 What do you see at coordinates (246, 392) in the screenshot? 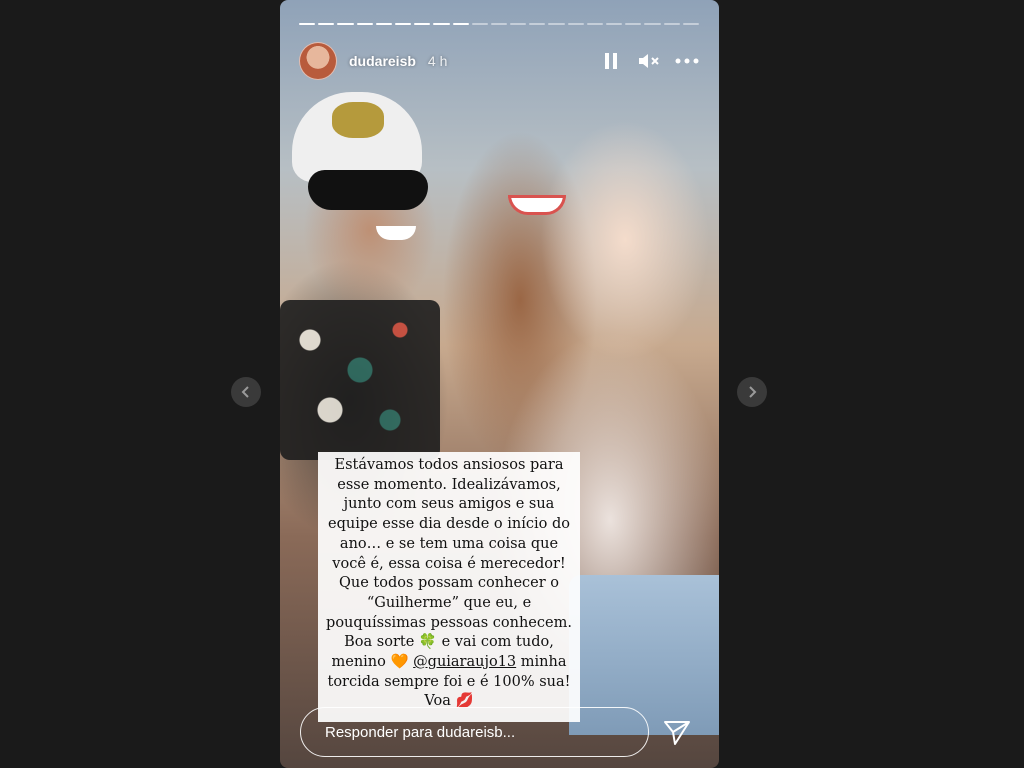
I see `chevron-left-icon` at bounding box center [246, 392].